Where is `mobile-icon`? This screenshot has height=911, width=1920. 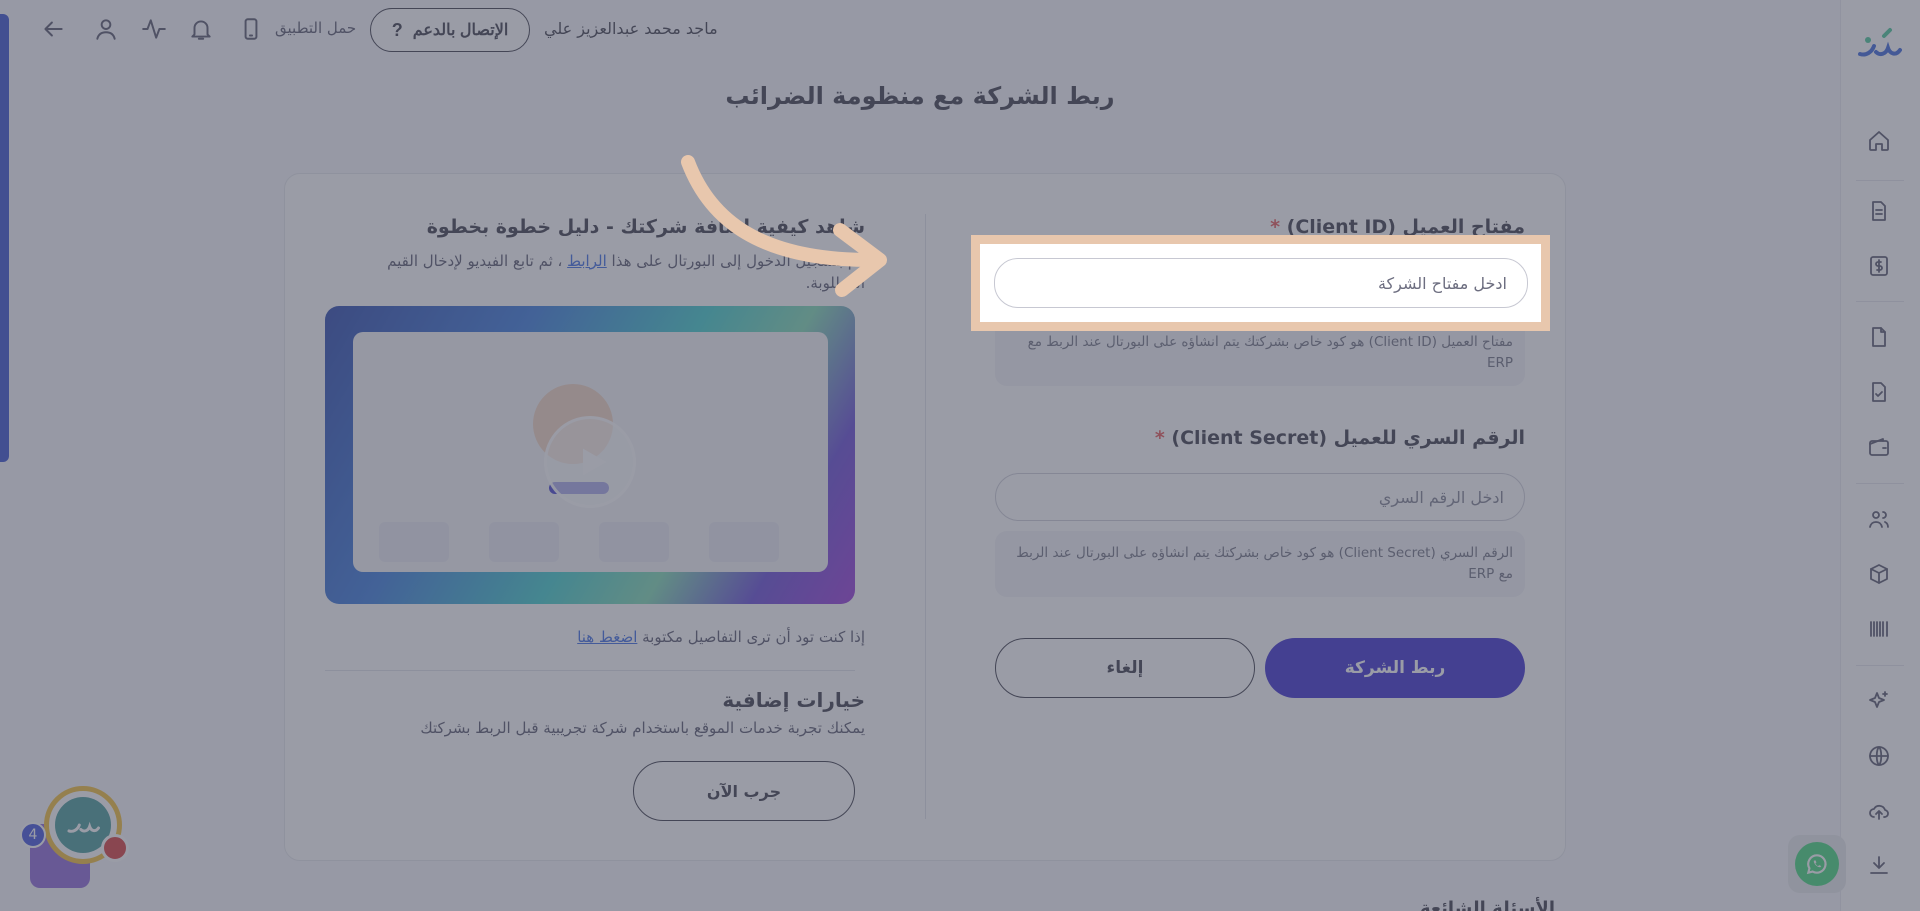
mobile-icon is located at coordinates (251, 29).